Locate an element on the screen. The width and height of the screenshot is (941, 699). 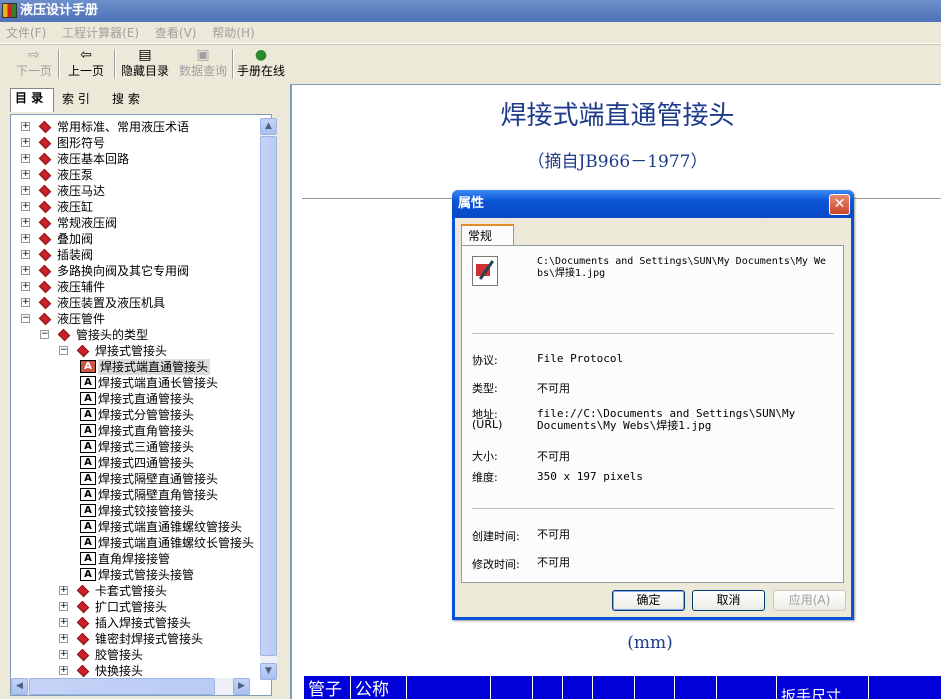
tree-item: + 液压装置及液压机具 is located at coordinates (136, 303).